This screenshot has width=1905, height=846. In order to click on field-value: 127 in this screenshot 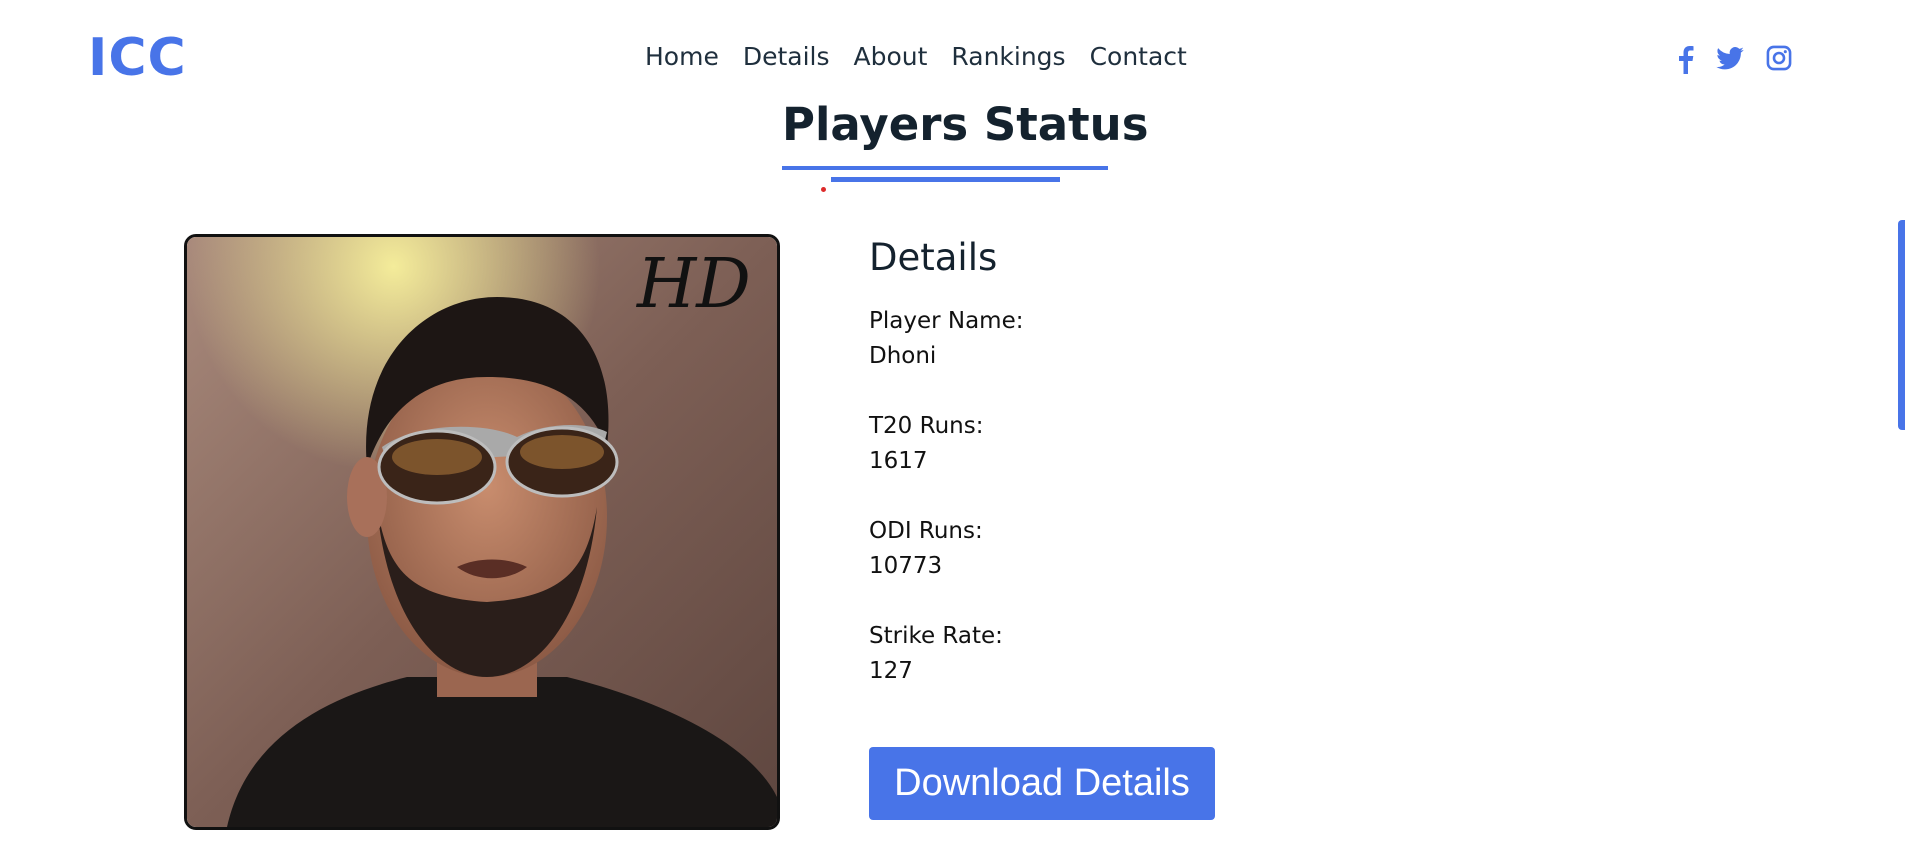, I will do `click(891, 671)`.